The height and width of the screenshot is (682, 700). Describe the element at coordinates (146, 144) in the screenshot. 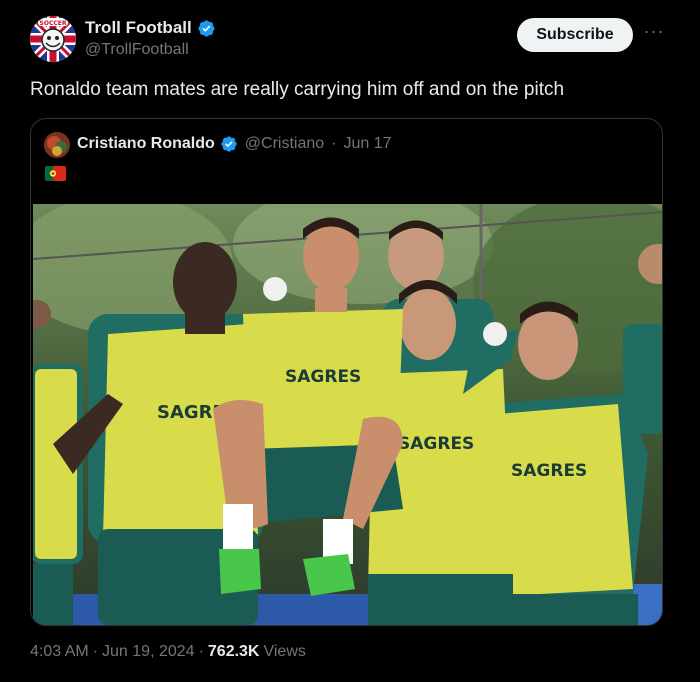

I see `quoted-display-name: Cristiano Ronaldo` at that location.